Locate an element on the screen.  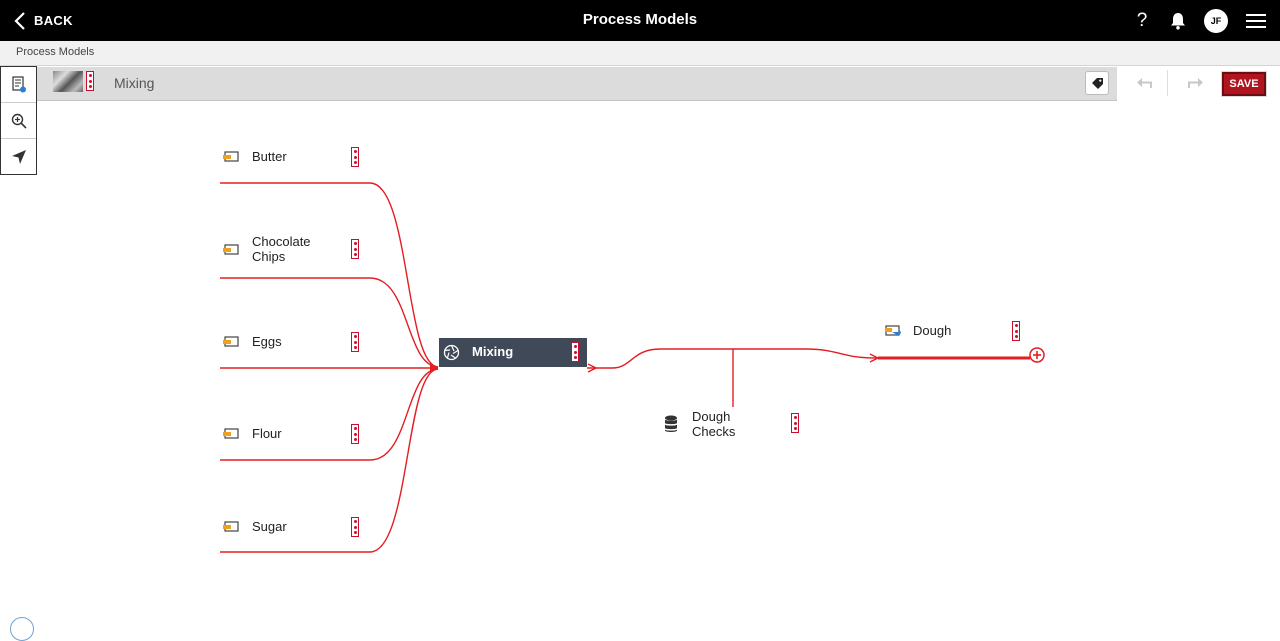
process-label-mixing: Mixing is located at coordinates (492, 351).